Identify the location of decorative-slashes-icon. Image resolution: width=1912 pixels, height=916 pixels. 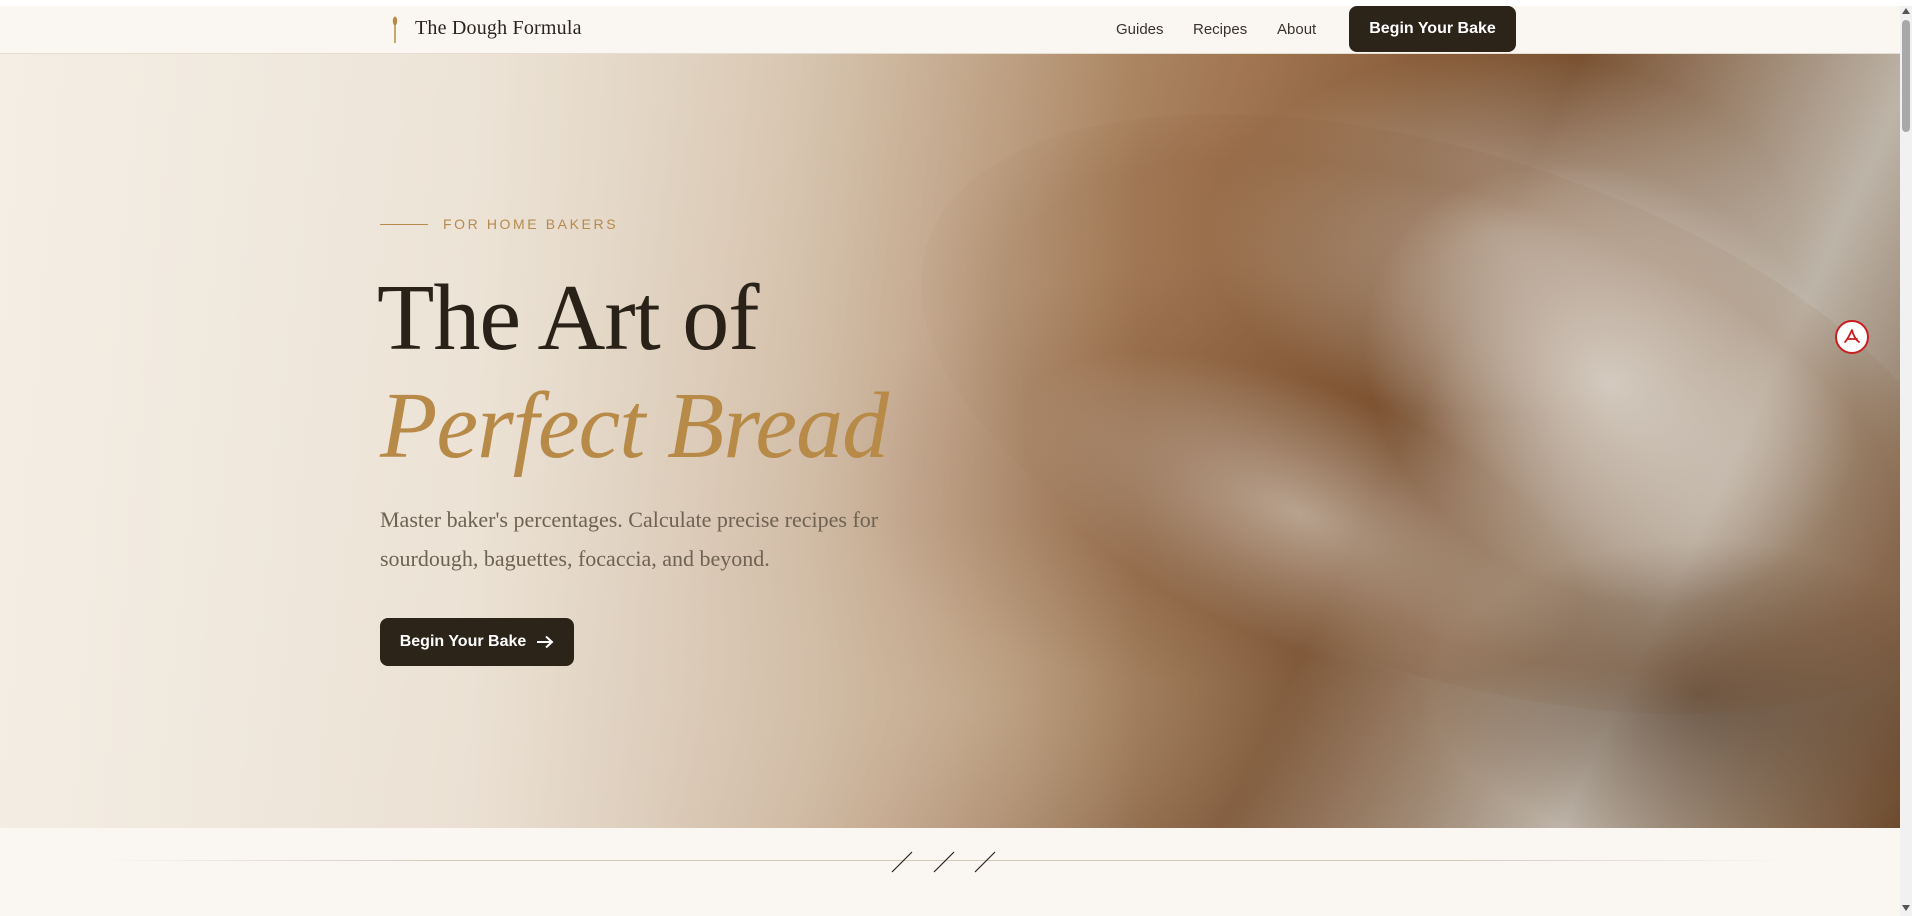
(943, 862).